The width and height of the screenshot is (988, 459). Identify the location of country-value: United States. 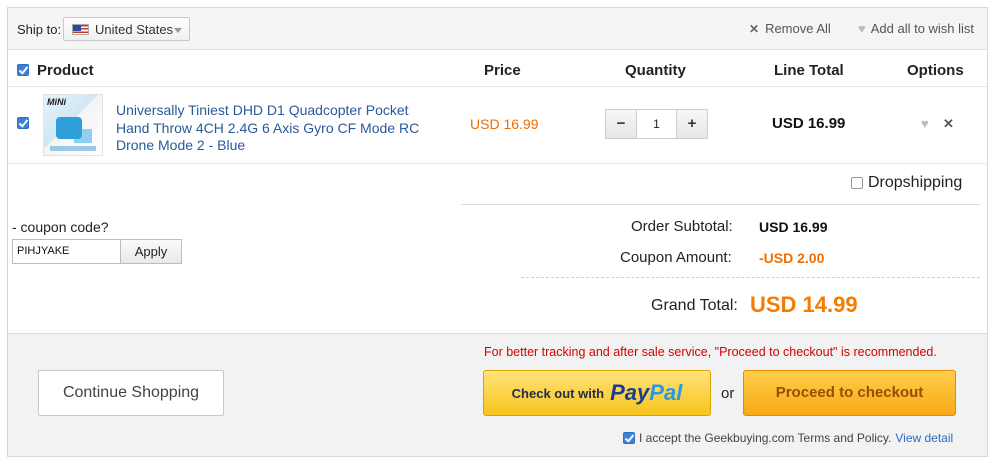
(134, 29).